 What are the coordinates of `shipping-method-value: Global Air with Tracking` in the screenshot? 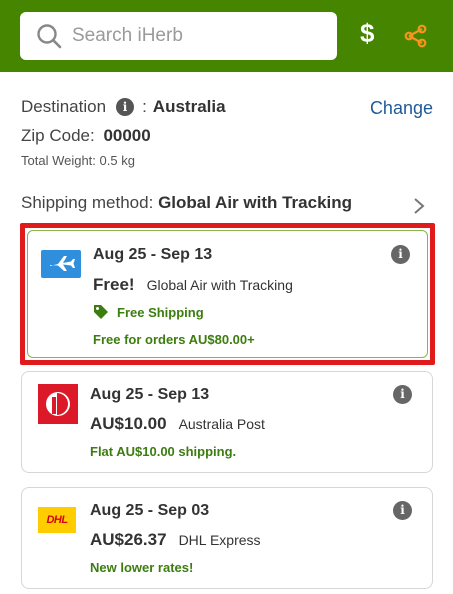 It's located at (255, 202).